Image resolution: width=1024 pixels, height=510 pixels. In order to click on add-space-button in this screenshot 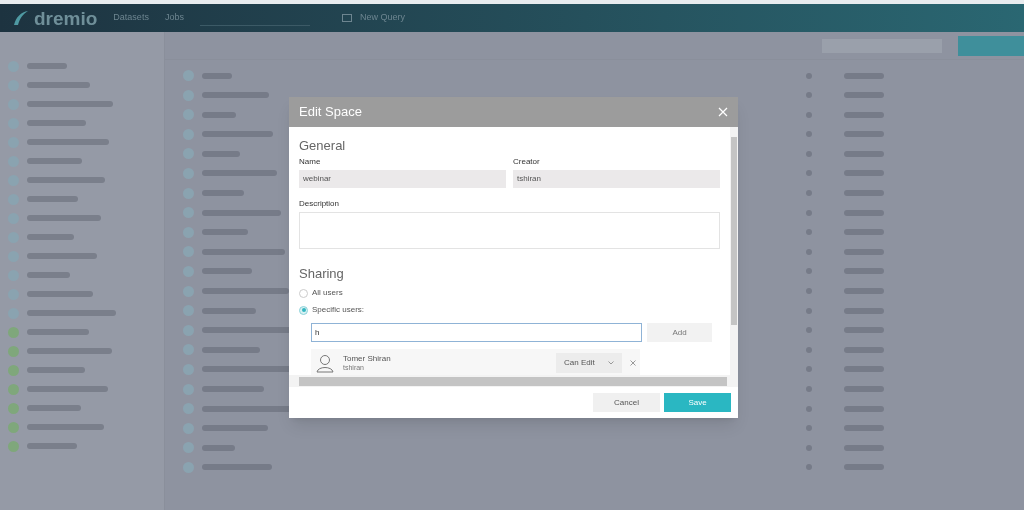, I will do `click(991, 45)`.